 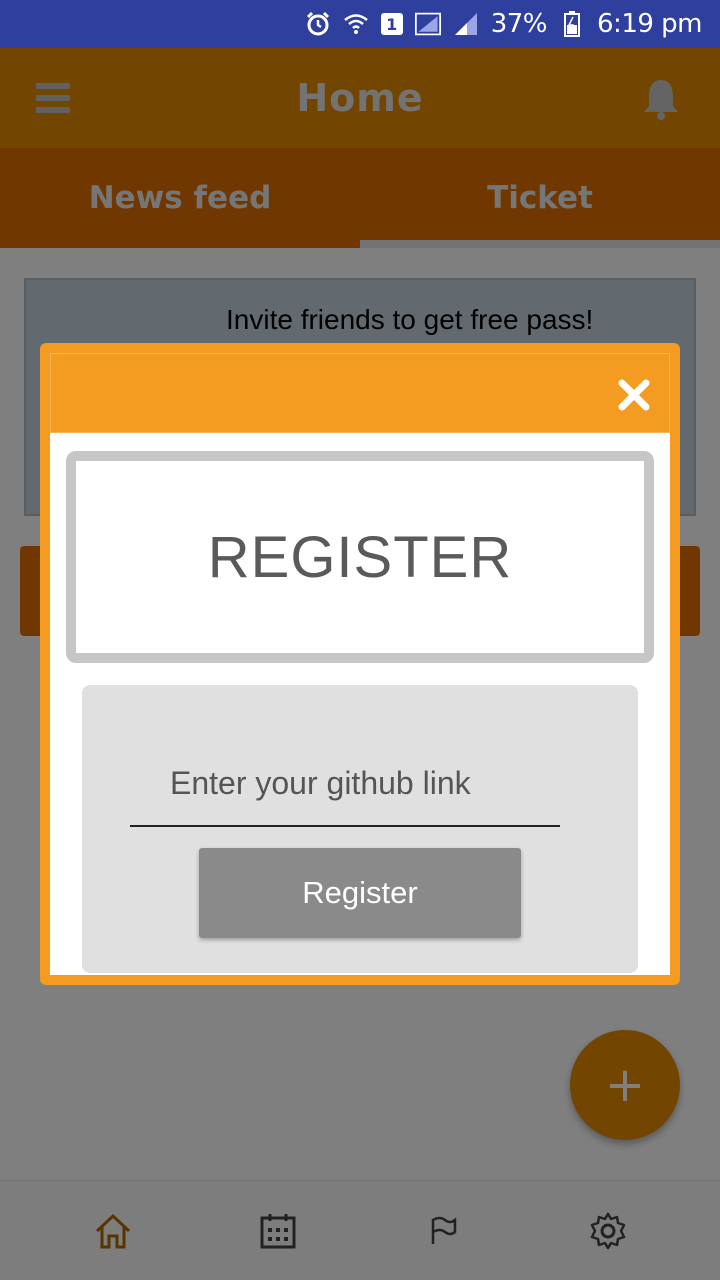 What do you see at coordinates (360, 393) in the screenshot?
I see `dialog-header` at bounding box center [360, 393].